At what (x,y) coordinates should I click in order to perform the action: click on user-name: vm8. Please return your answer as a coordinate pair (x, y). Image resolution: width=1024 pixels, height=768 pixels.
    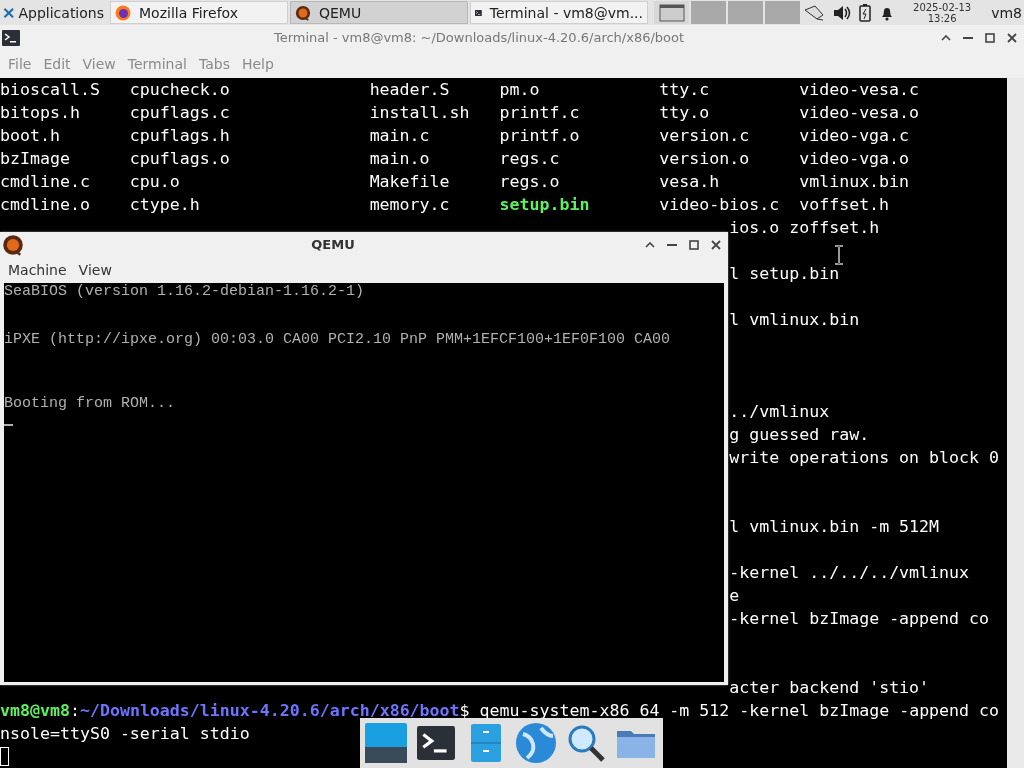
    Looking at the image, I should click on (1006, 12).